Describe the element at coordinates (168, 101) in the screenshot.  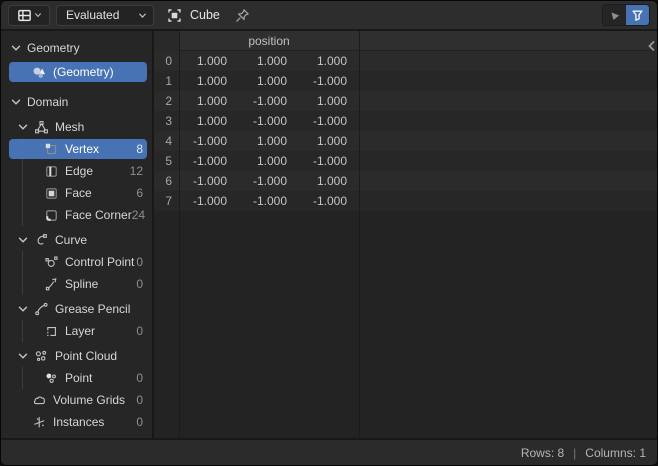
I see `row-index: 2` at that location.